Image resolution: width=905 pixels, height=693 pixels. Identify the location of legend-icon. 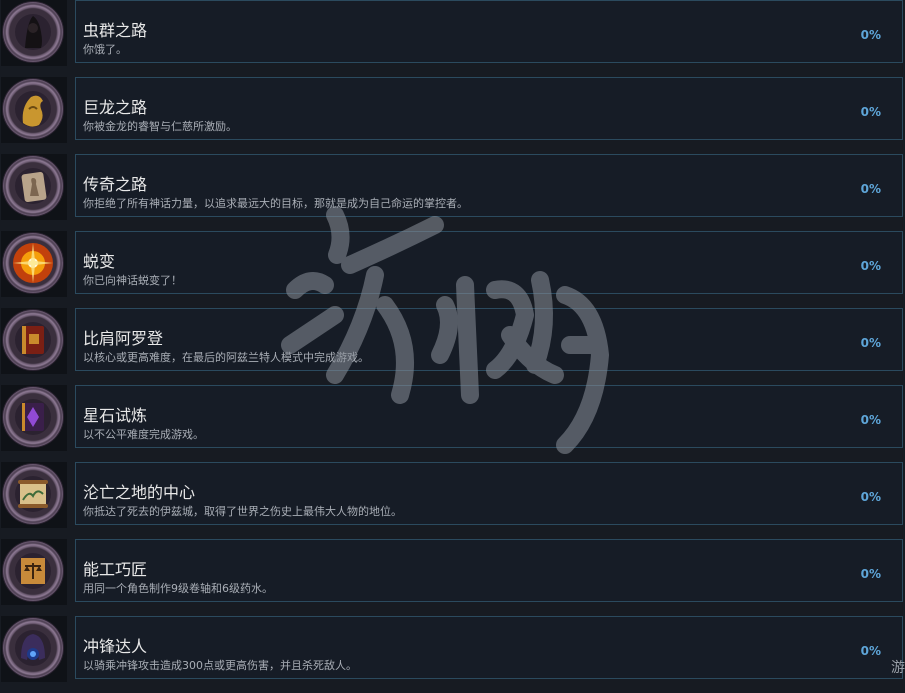
(33, 186).